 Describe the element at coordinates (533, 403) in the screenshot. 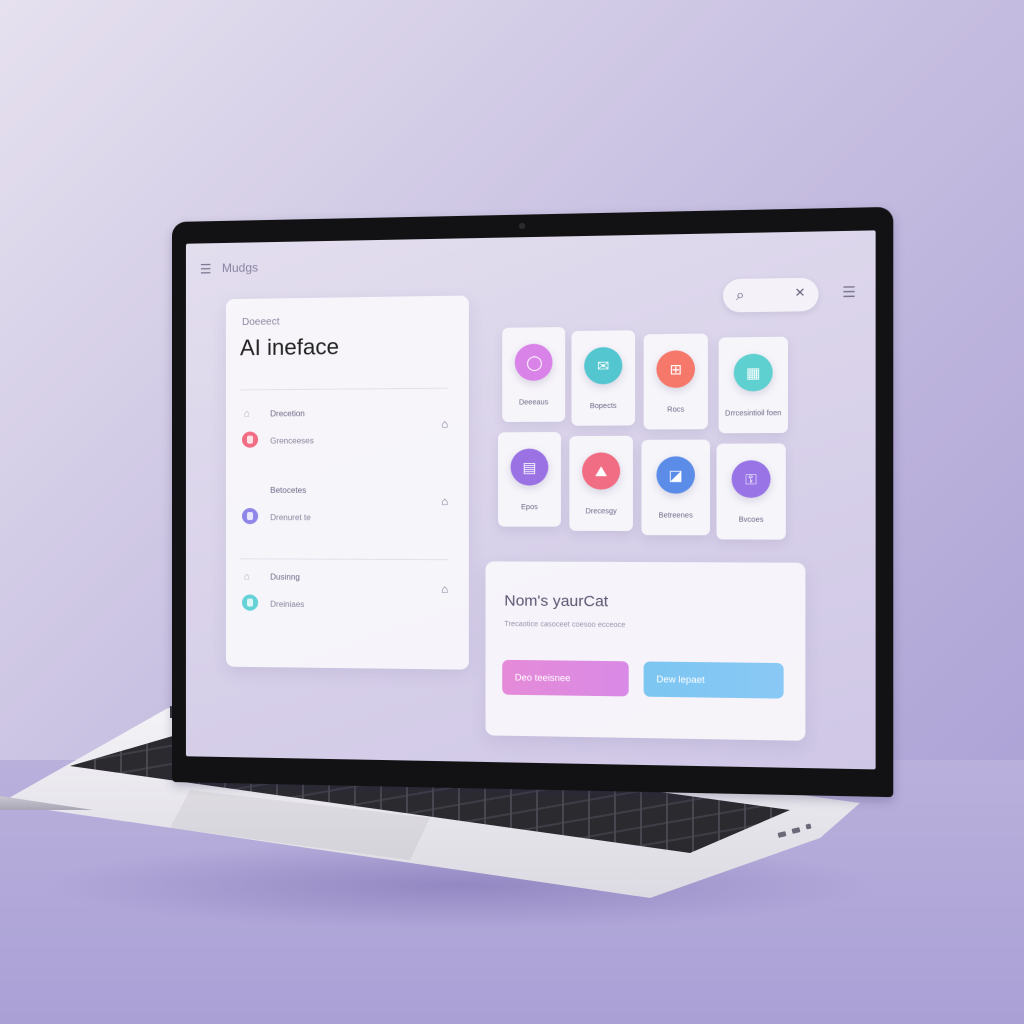

I see `tile-label: Deeeaus` at that location.